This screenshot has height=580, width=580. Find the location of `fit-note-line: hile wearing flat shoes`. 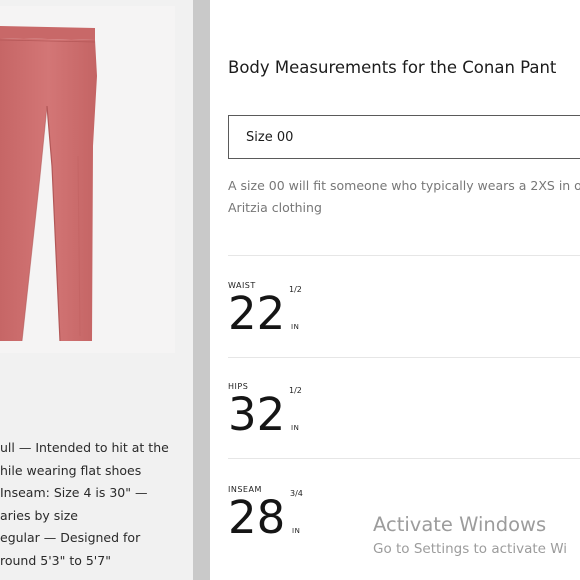

fit-note-line: hile wearing flat shoes is located at coordinates (71, 470).